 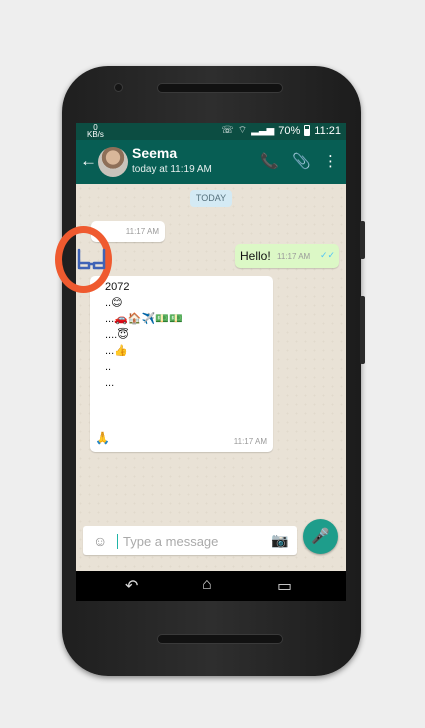 What do you see at coordinates (220, 88) in the screenshot?
I see `top-speaker` at bounding box center [220, 88].